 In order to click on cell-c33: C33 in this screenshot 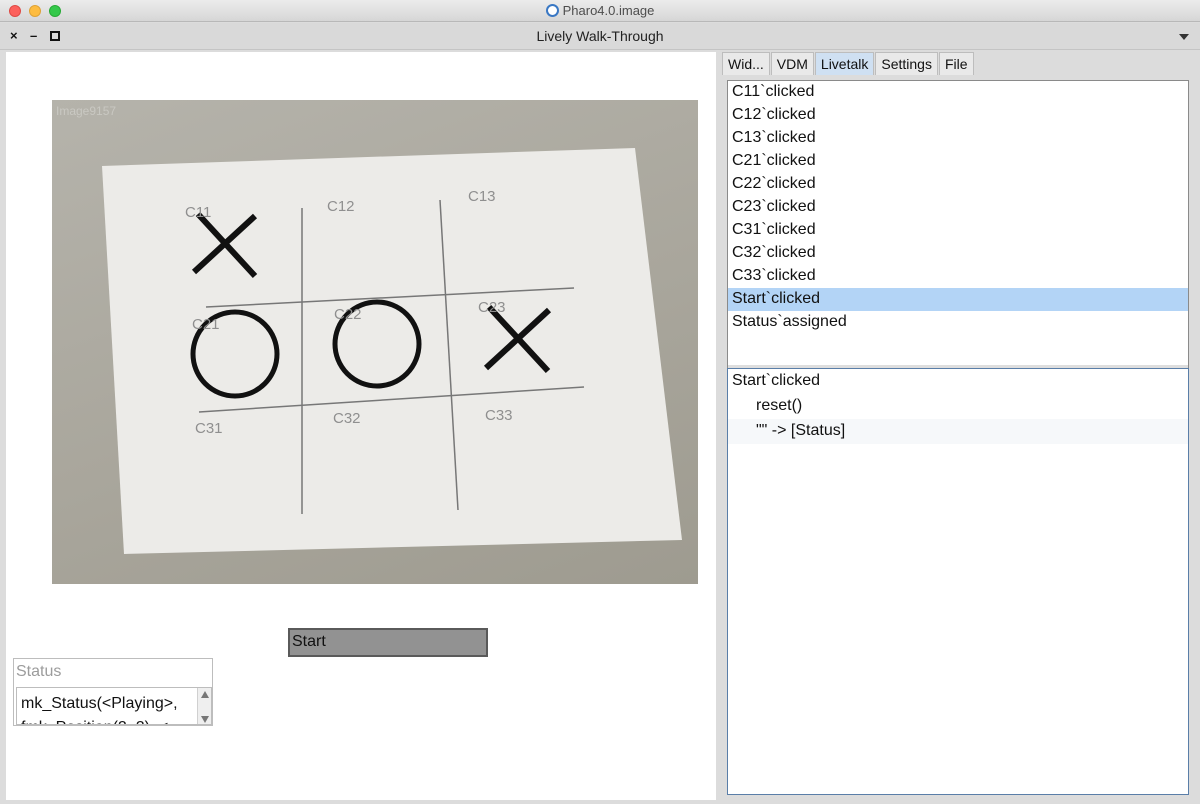, I will do `click(499, 415)`.